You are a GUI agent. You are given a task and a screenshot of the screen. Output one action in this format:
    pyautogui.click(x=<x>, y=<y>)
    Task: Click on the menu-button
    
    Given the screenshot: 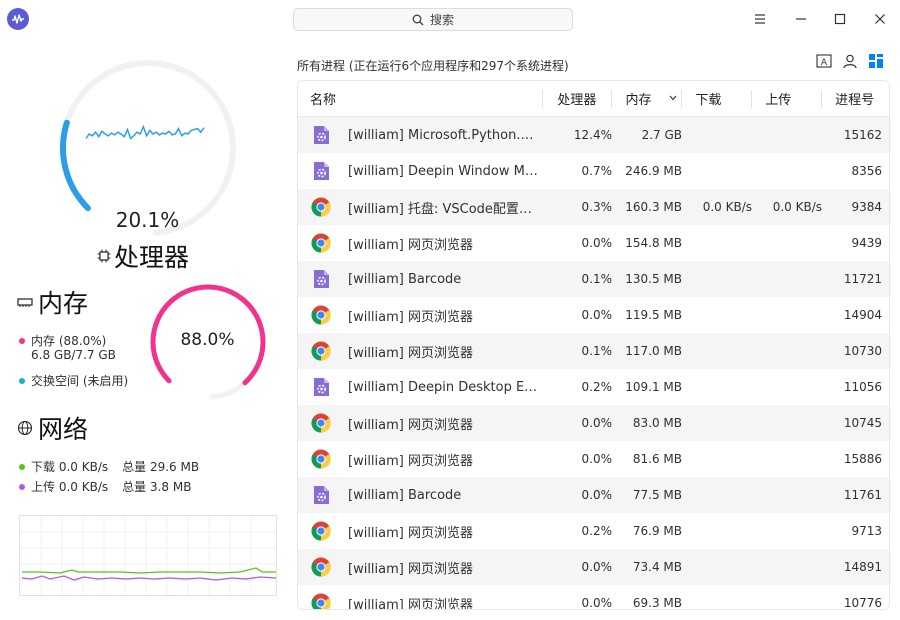 What is the action you would take?
    pyautogui.click(x=760, y=19)
    